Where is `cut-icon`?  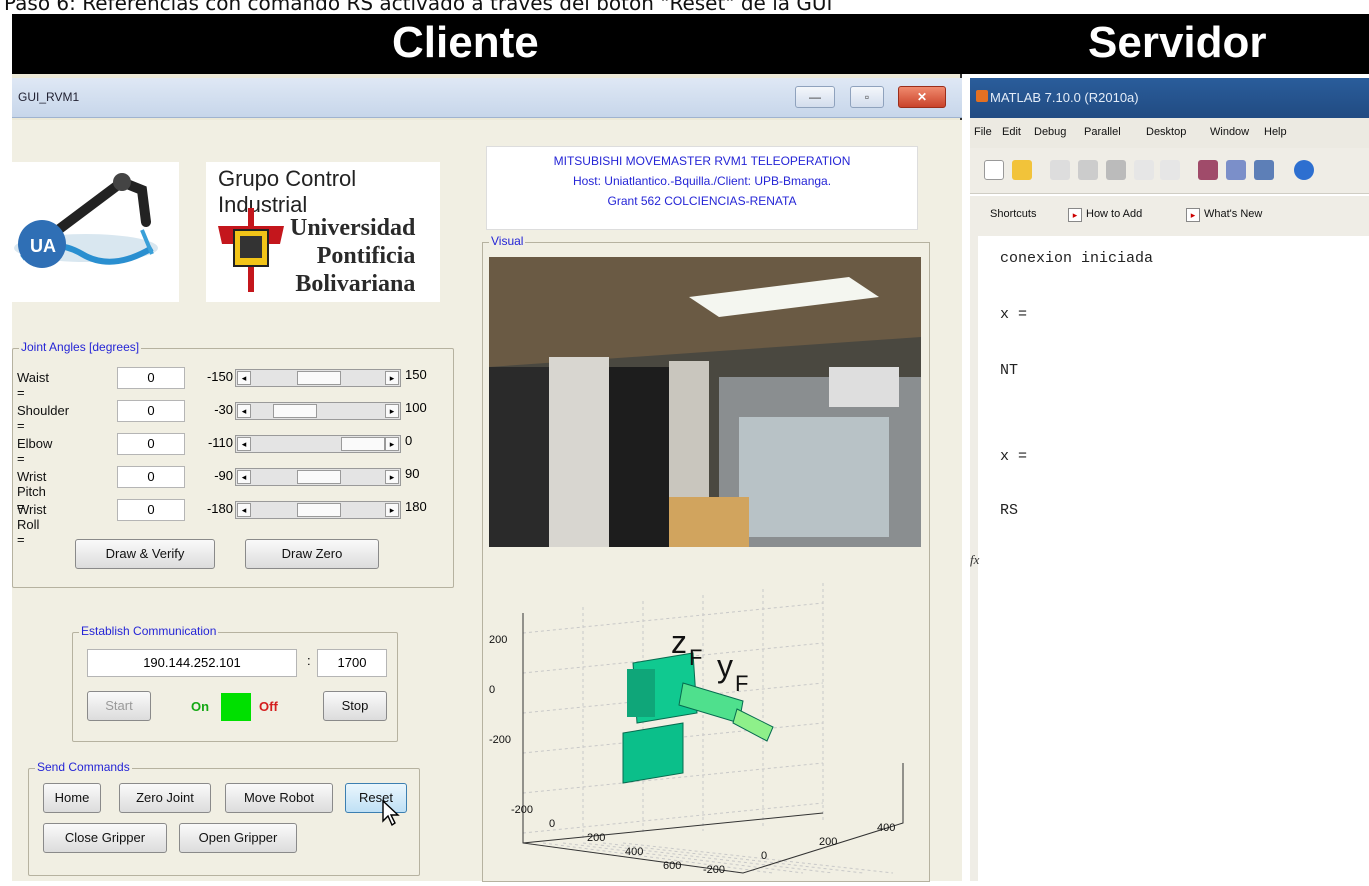 cut-icon is located at coordinates (1060, 170).